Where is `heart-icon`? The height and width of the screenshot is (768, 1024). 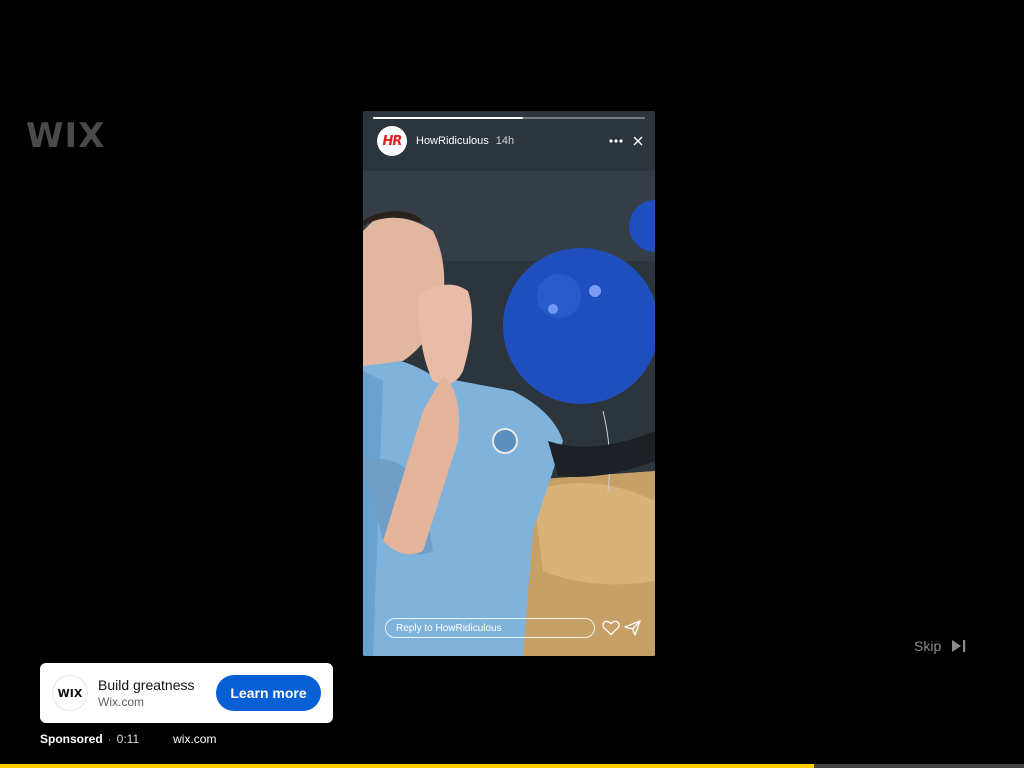 heart-icon is located at coordinates (611, 628).